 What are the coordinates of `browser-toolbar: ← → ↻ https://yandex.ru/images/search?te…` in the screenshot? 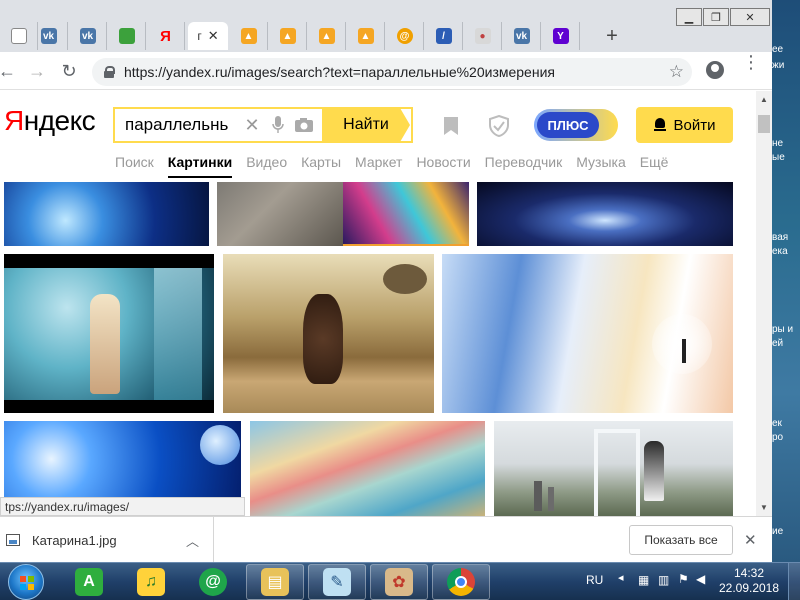 It's located at (386, 71).